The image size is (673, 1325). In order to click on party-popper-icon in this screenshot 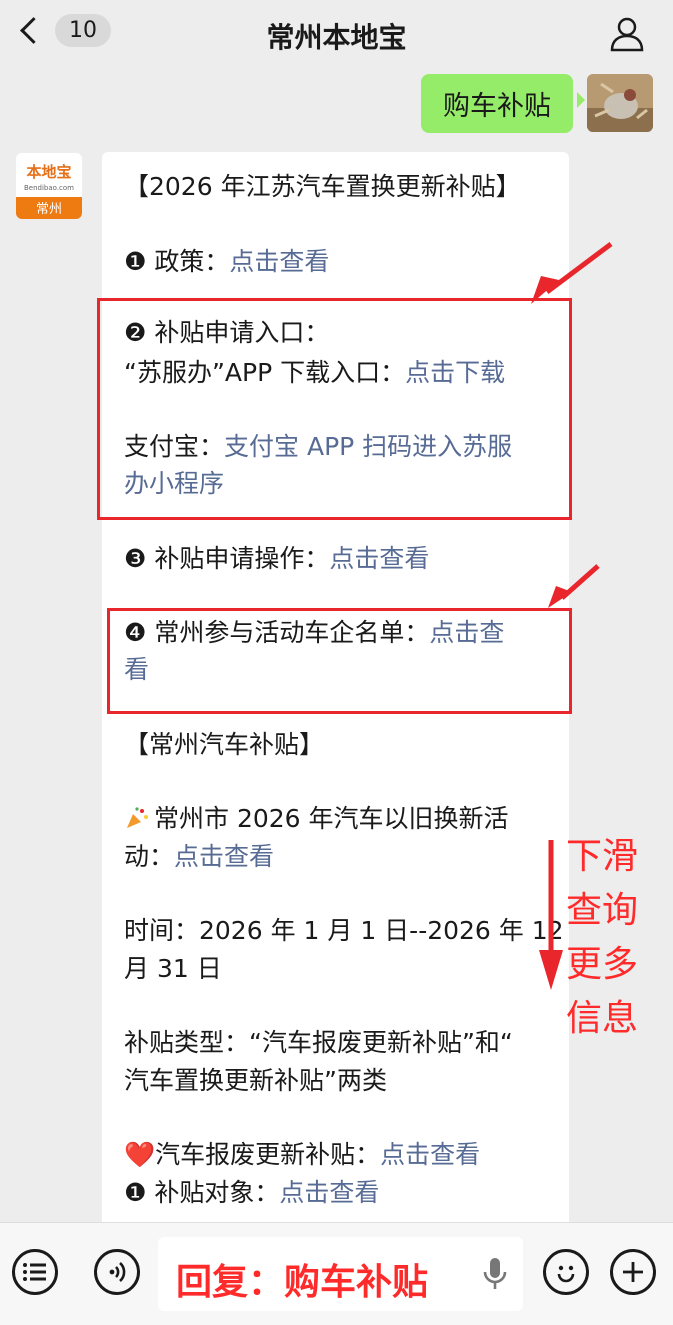, I will do `click(137, 817)`.